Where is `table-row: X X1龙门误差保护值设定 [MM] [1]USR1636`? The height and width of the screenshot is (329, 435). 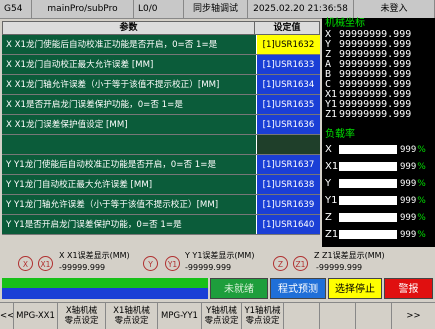 table-row: X X1龙门误差保护值设定 [MM] [1]USR1636 is located at coordinates (161, 125).